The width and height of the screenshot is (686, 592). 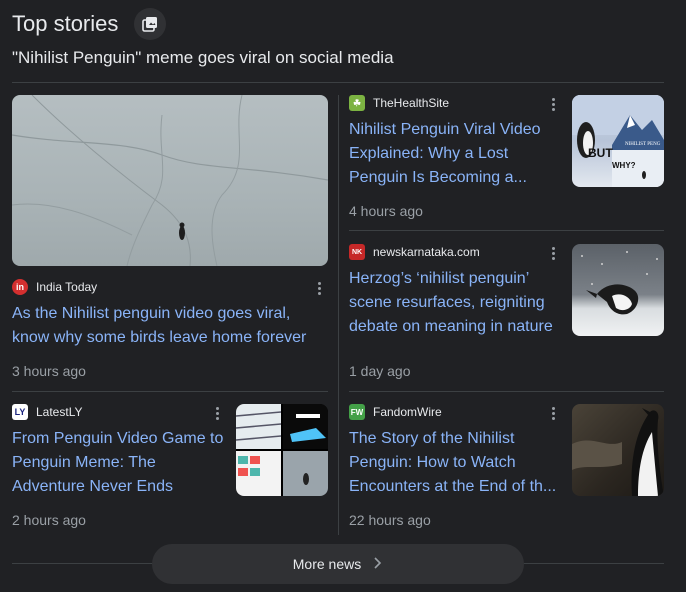 What do you see at coordinates (624, 165) in the screenshot?
I see `svg-text: WHY?` at bounding box center [624, 165].